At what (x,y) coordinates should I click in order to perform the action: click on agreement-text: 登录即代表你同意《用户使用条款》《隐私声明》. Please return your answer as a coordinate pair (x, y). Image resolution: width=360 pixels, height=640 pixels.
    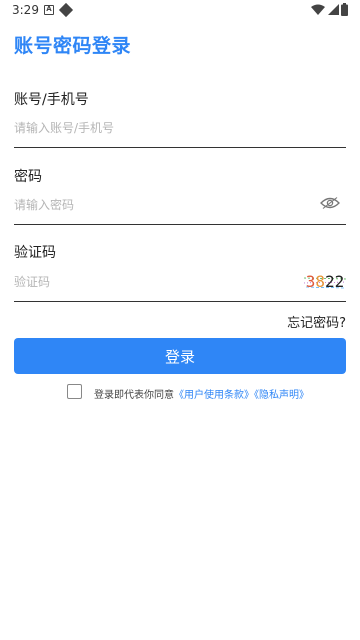
    Looking at the image, I should click on (201, 393).